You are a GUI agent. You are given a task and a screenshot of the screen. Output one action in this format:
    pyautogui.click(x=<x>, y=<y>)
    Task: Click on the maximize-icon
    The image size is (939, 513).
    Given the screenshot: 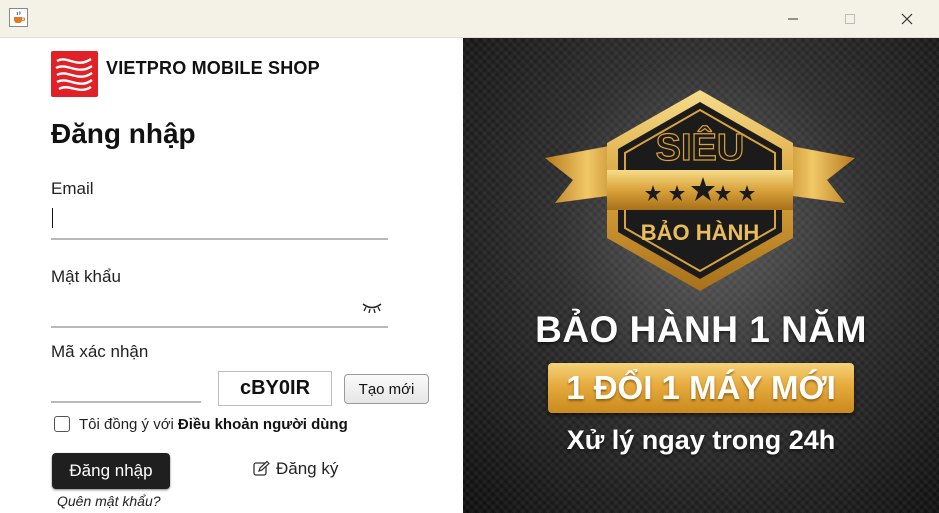 What is the action you would take?
    pyautogui.click(x=850, y=18)
    